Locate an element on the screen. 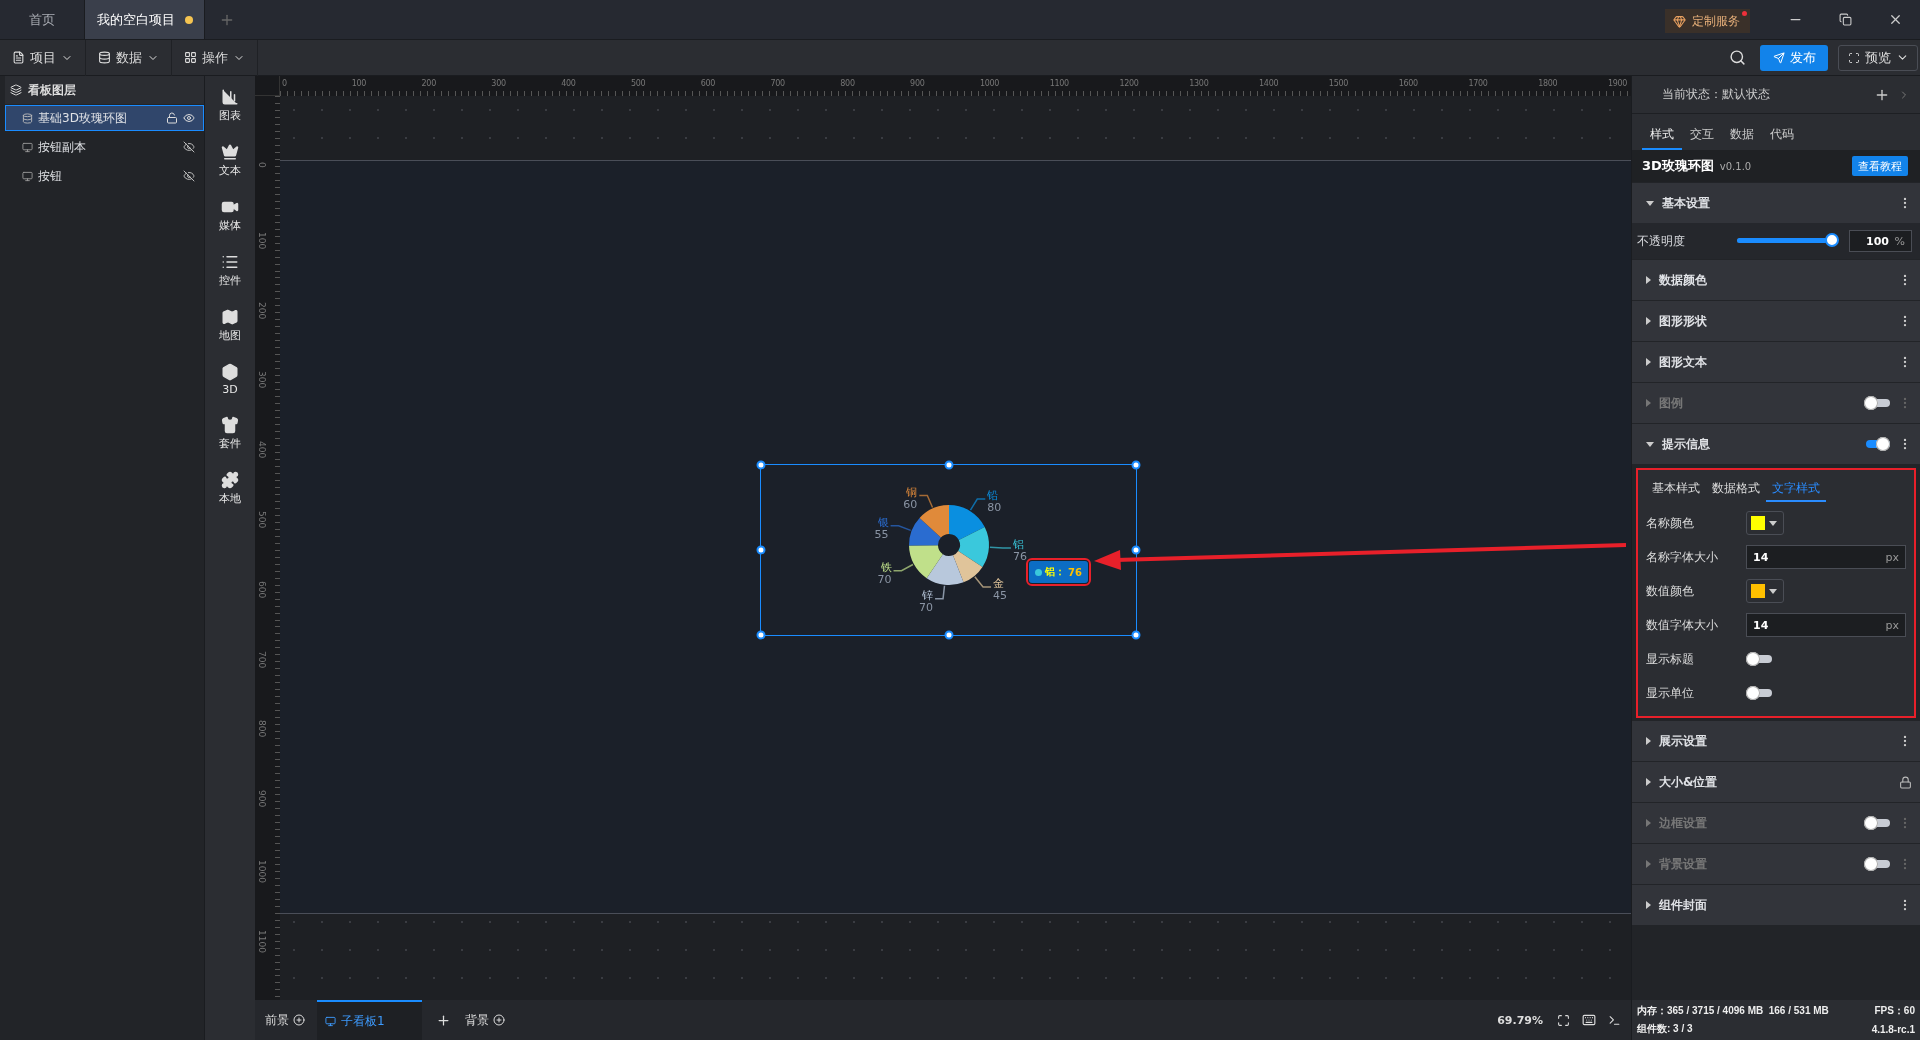 This screenshot has height=1040, width=1920. lock-icon is located at coordinates (1905, 782).